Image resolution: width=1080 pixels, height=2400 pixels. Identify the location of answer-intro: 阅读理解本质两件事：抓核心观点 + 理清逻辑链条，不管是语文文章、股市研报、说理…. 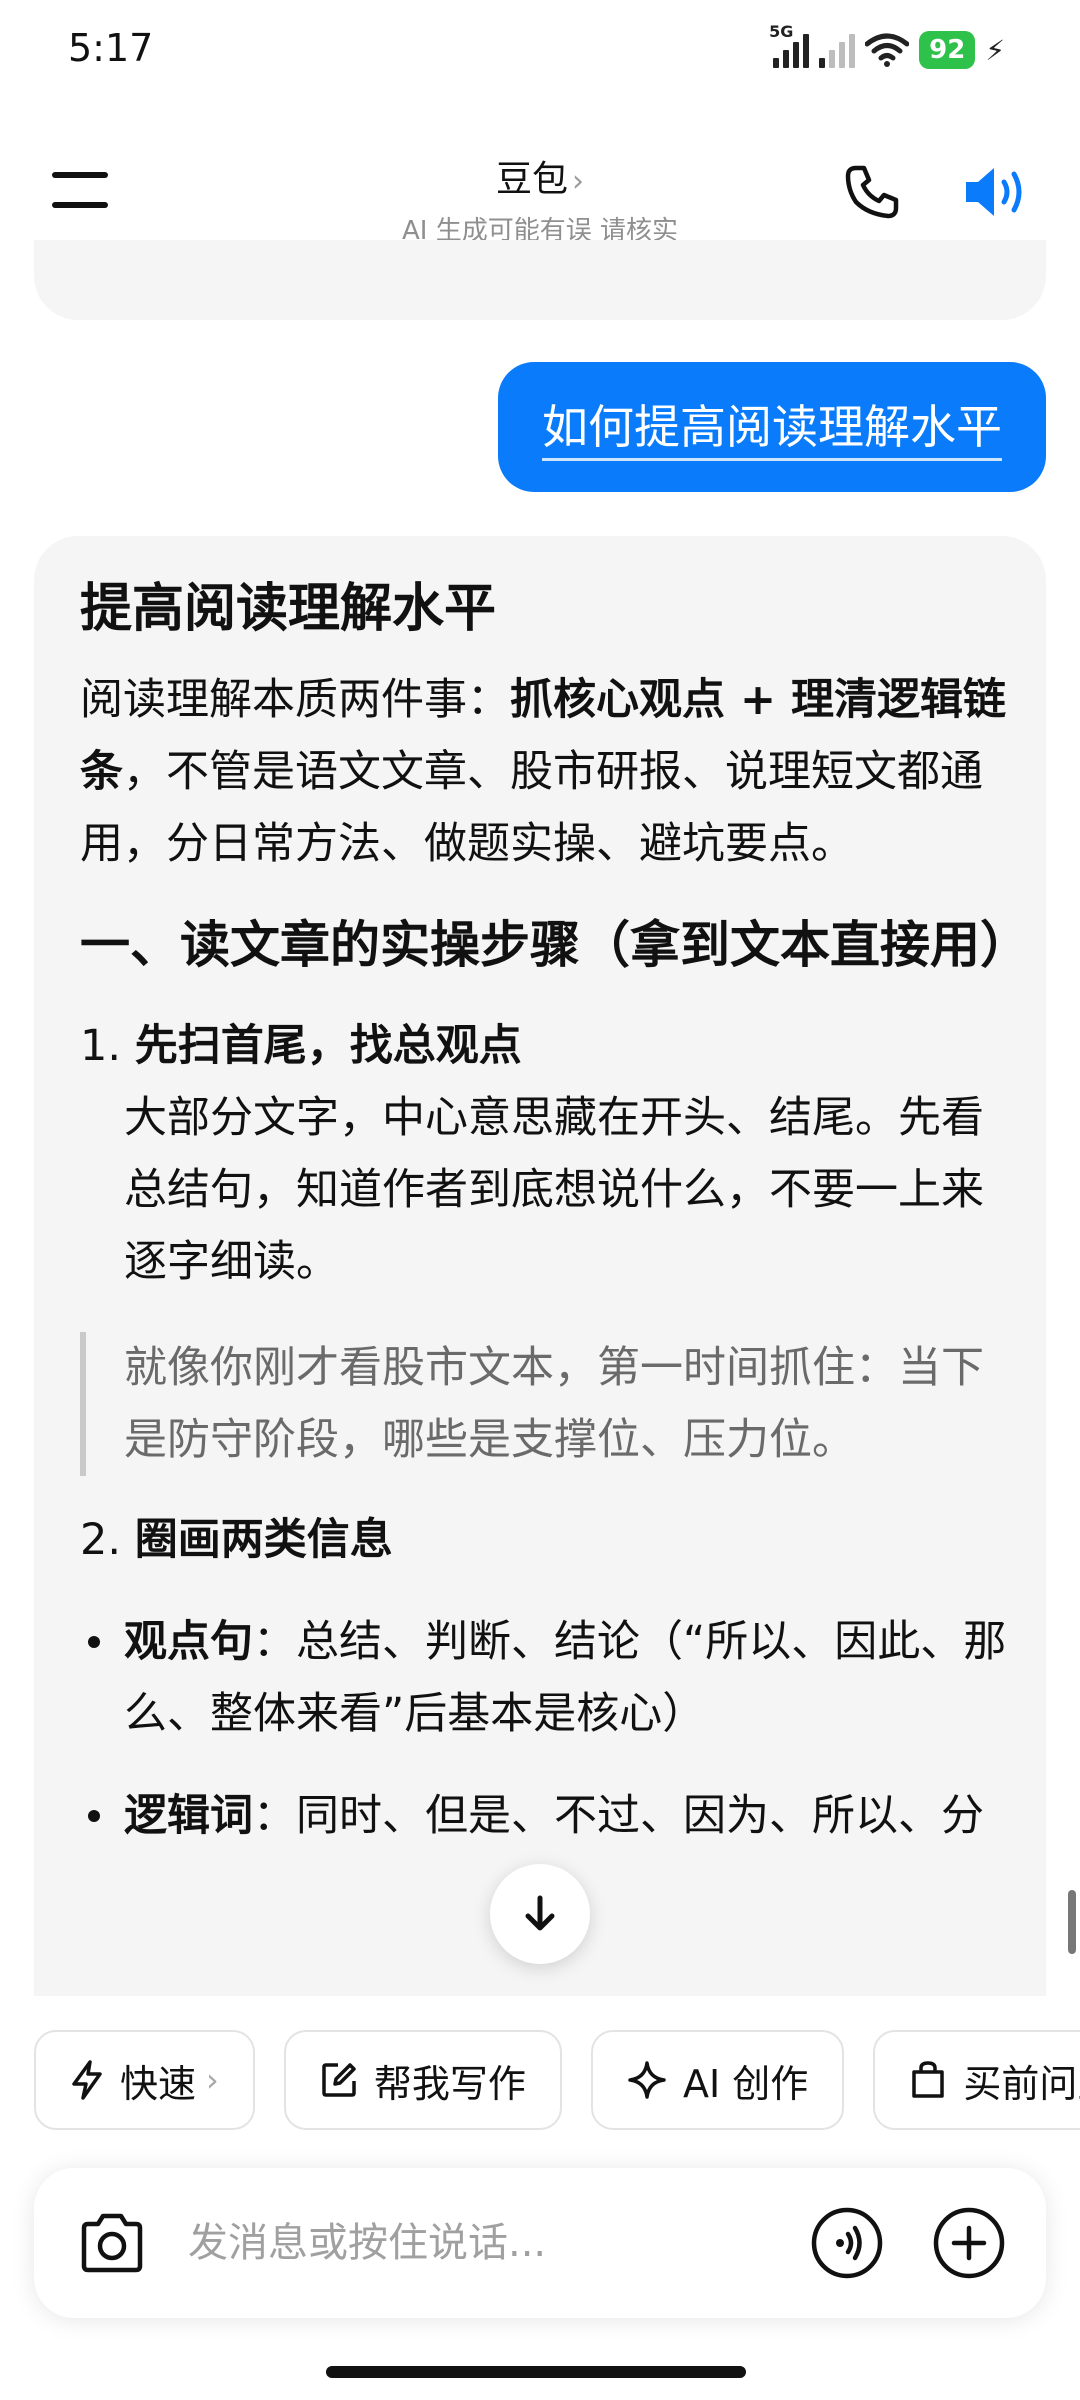
(543, 772).